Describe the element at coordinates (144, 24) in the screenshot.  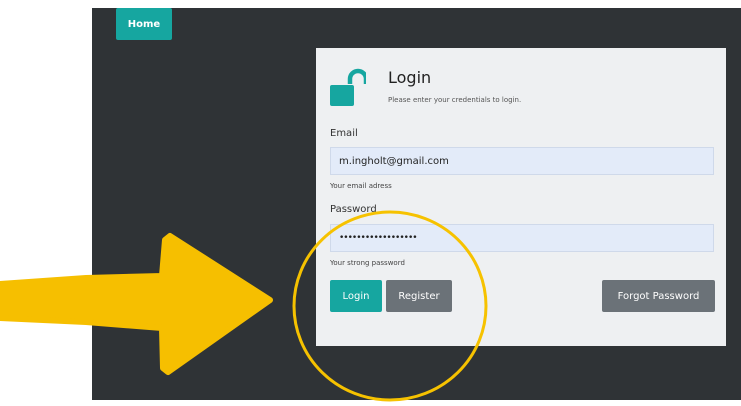
I see `home-button: Home` at that location.